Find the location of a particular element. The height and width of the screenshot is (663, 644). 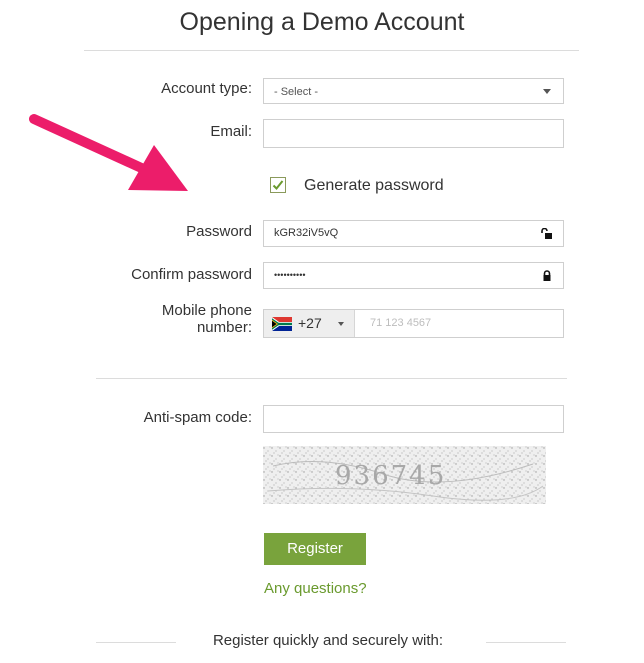

title-divider is located at coordinates (331, 50).